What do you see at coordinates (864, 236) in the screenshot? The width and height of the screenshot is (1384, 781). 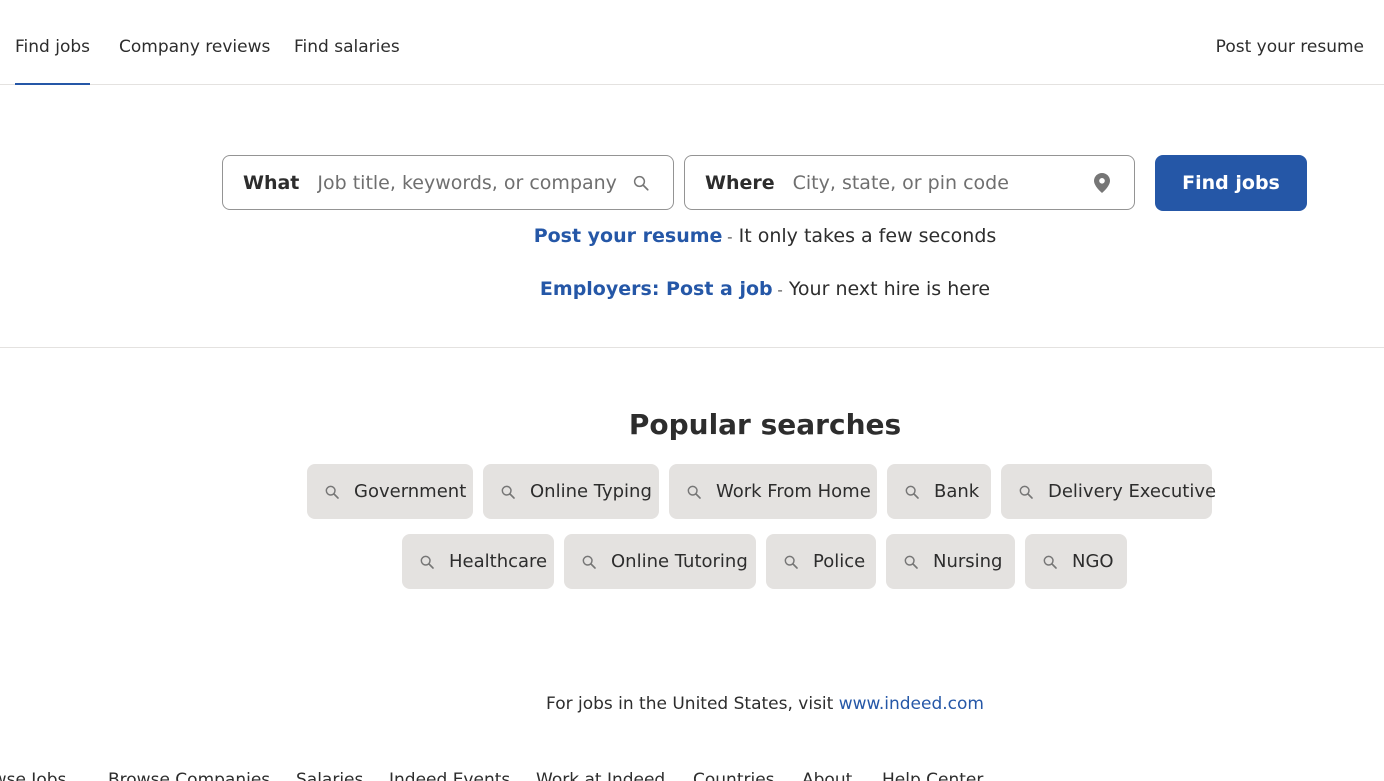 I see `post-resume-text: It only takes a few seconds` at bounding box center [864, 236].